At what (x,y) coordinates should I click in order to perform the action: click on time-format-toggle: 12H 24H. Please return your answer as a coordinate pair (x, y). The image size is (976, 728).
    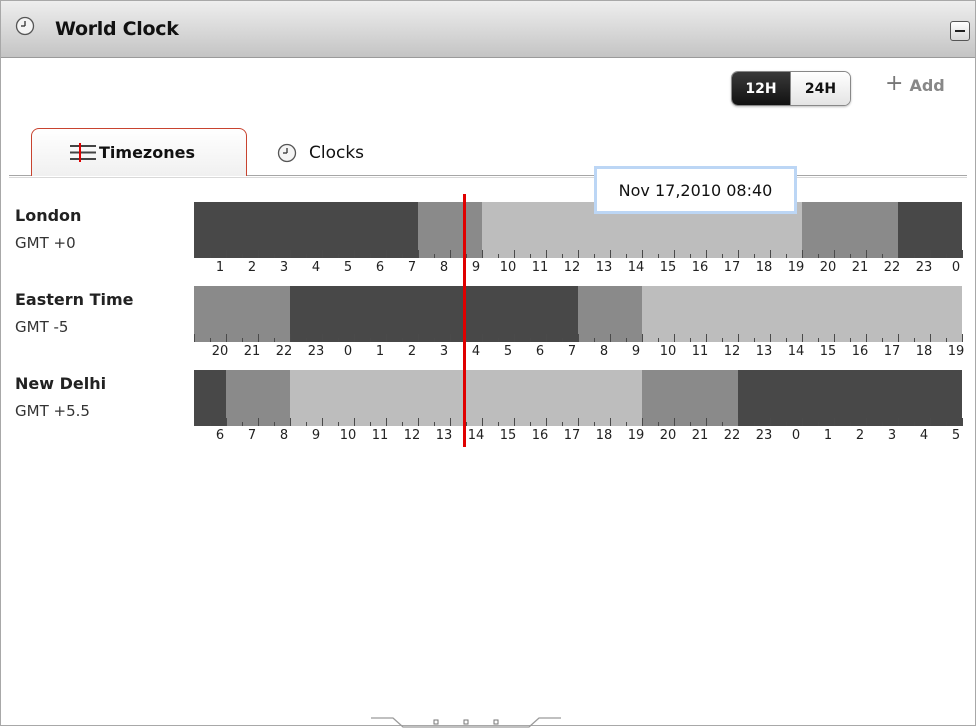
    Looking at the image, I should click on (791, 88).